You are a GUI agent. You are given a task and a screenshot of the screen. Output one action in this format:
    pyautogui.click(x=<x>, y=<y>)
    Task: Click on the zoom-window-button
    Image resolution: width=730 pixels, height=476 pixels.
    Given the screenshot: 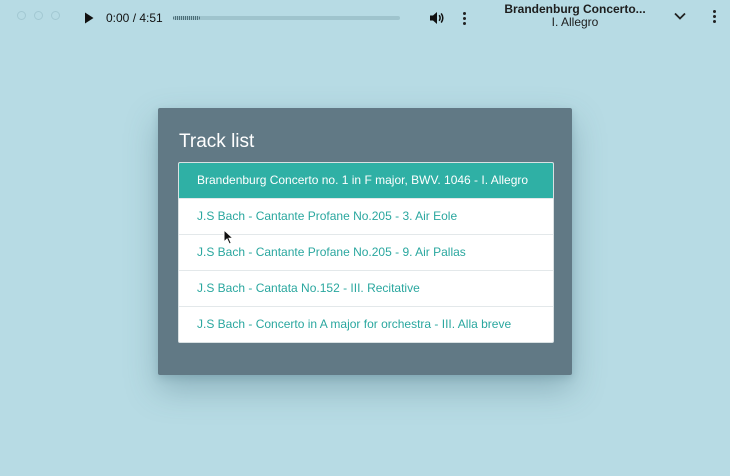 What is the action you would take?
    pyautogui.click(x=55, y=15)
    